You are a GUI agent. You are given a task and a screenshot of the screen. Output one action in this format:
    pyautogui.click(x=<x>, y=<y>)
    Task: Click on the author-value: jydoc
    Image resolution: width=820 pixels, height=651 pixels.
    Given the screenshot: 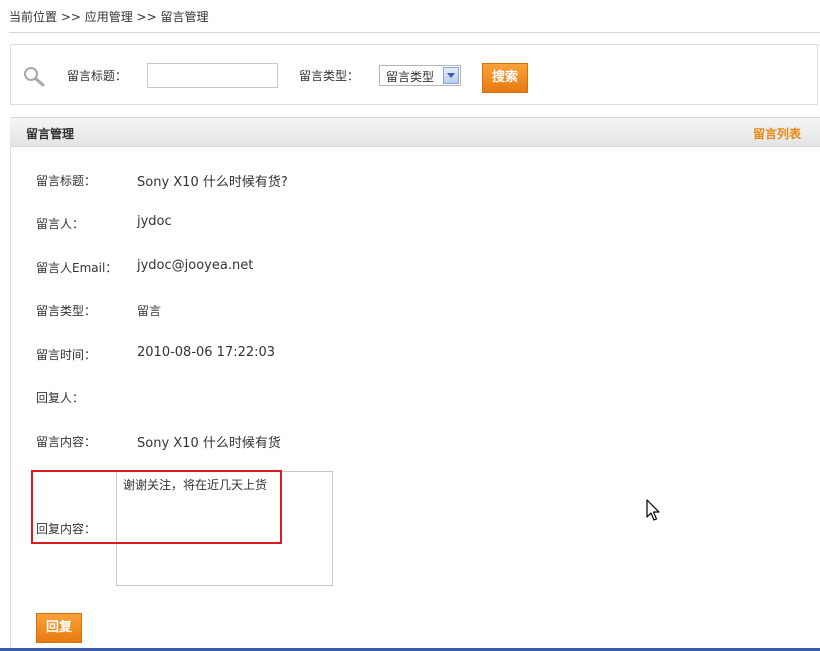 What is the action you would take?
    pyautogui.click(x=154, y=221)
    